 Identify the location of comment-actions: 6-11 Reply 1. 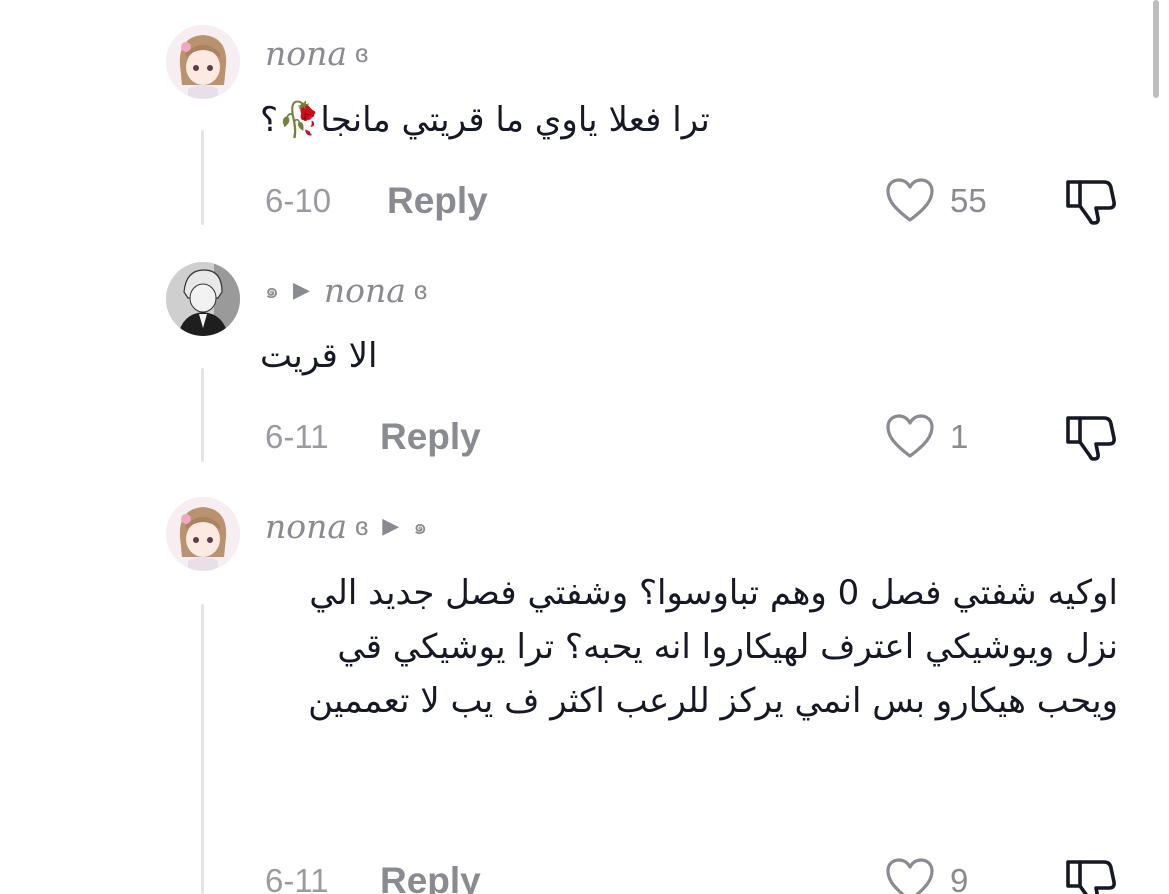
(584, 437).